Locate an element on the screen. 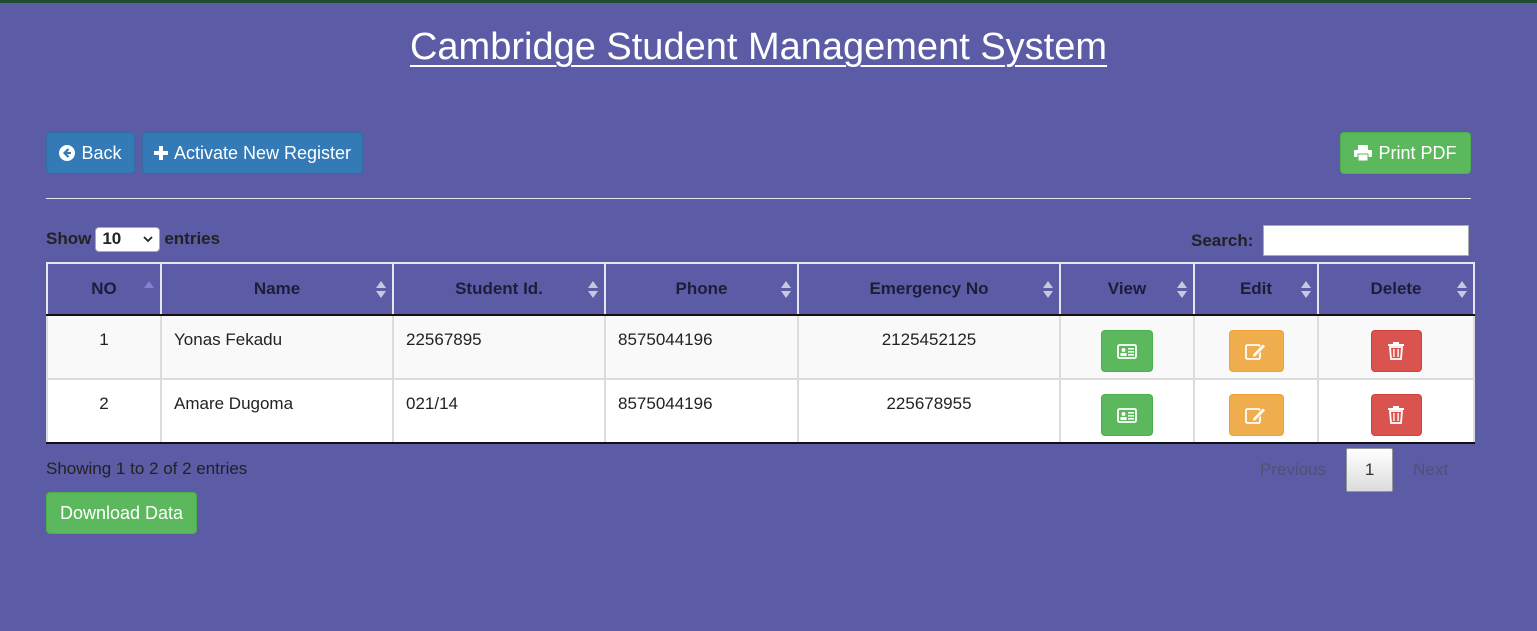  pagination: Previous 1 Next is located at coordinates (1354, 470).